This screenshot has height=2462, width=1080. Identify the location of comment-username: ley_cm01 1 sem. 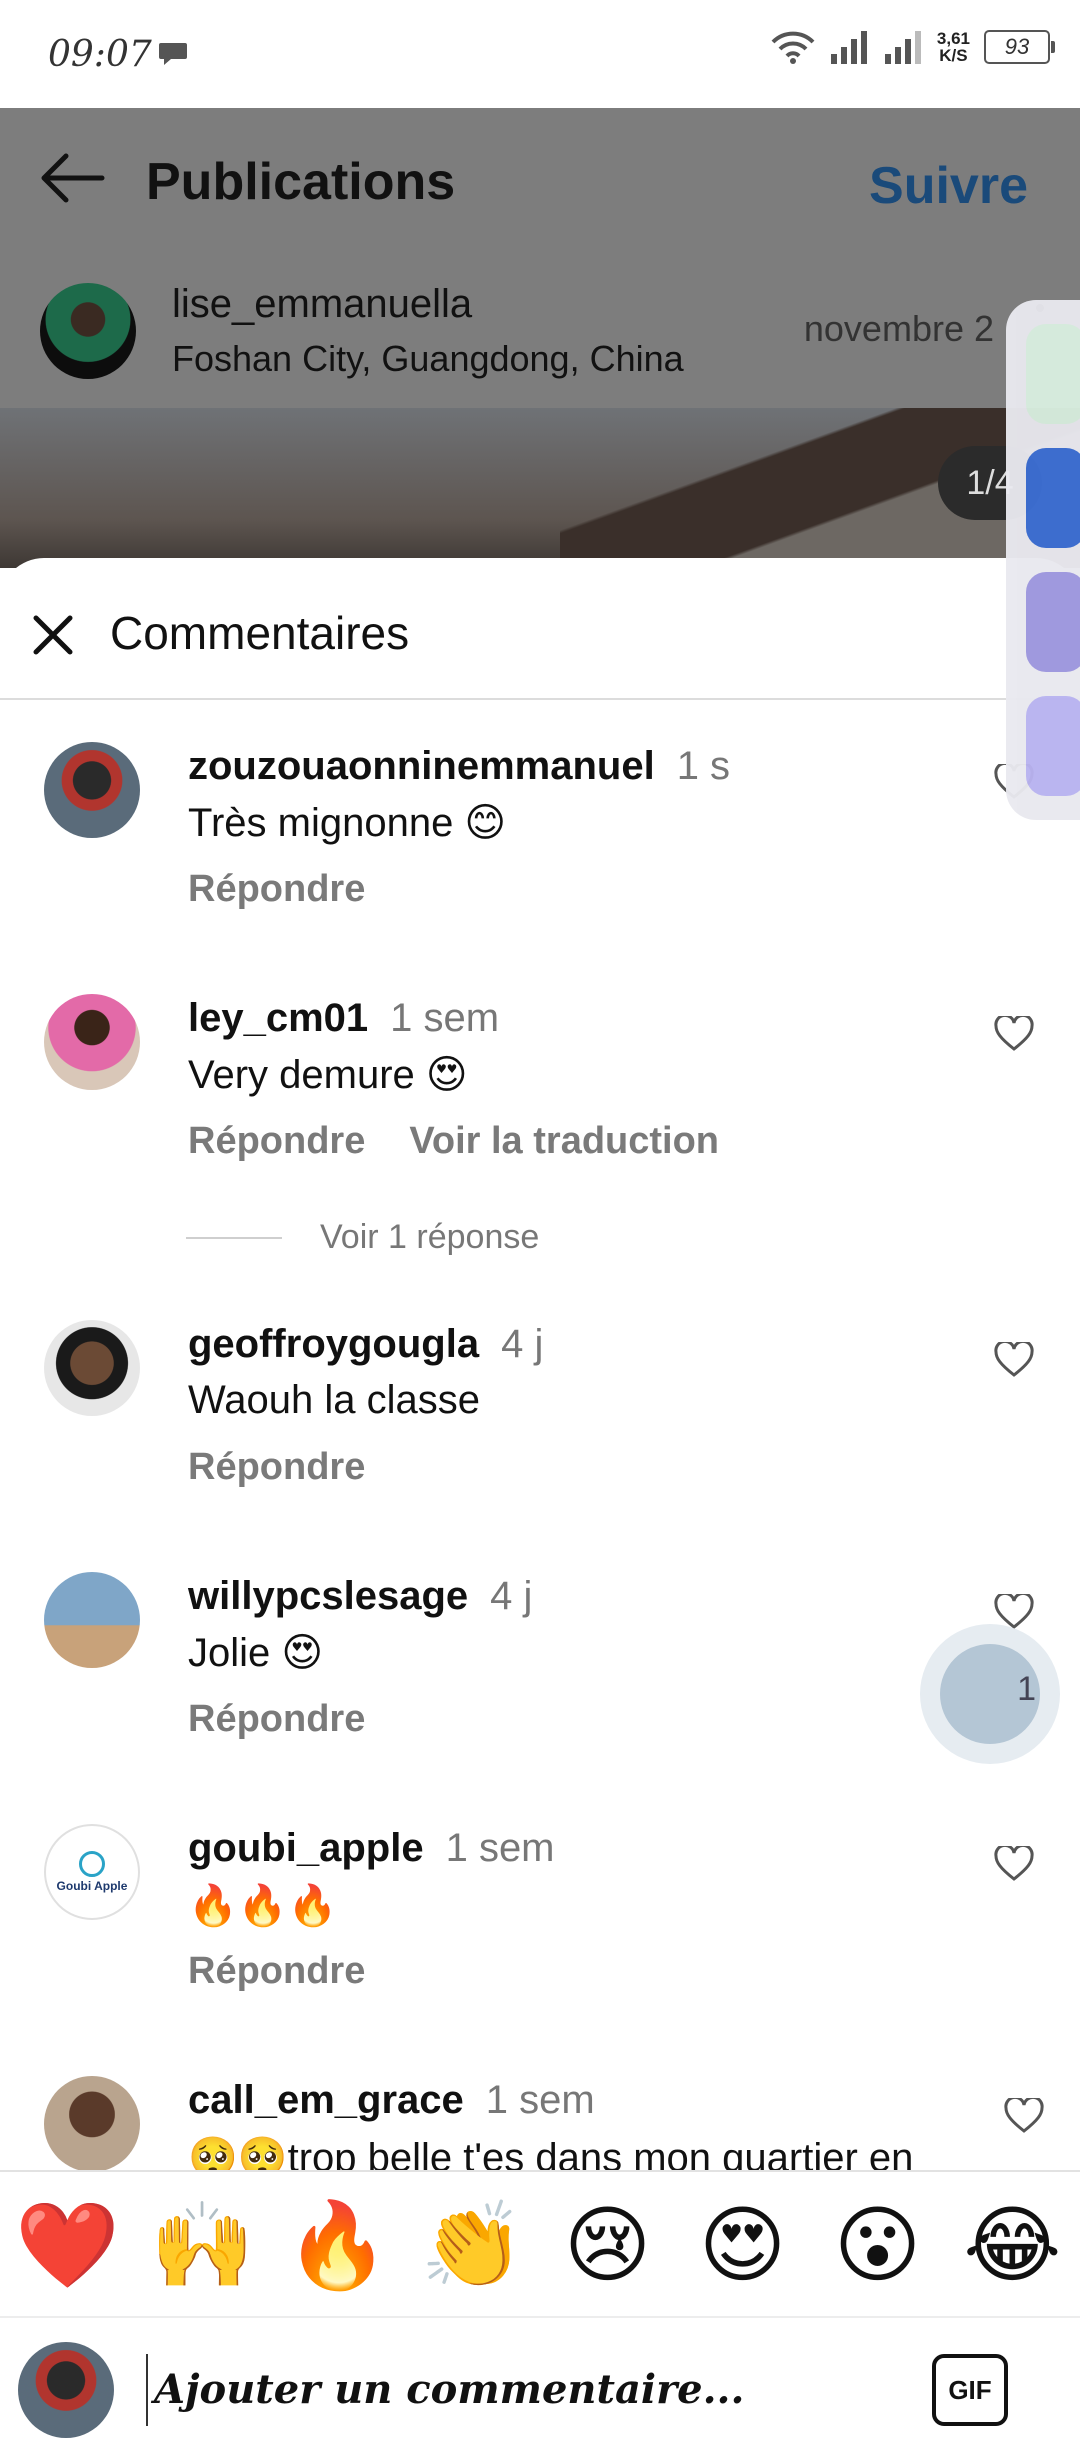
(343, 1018).